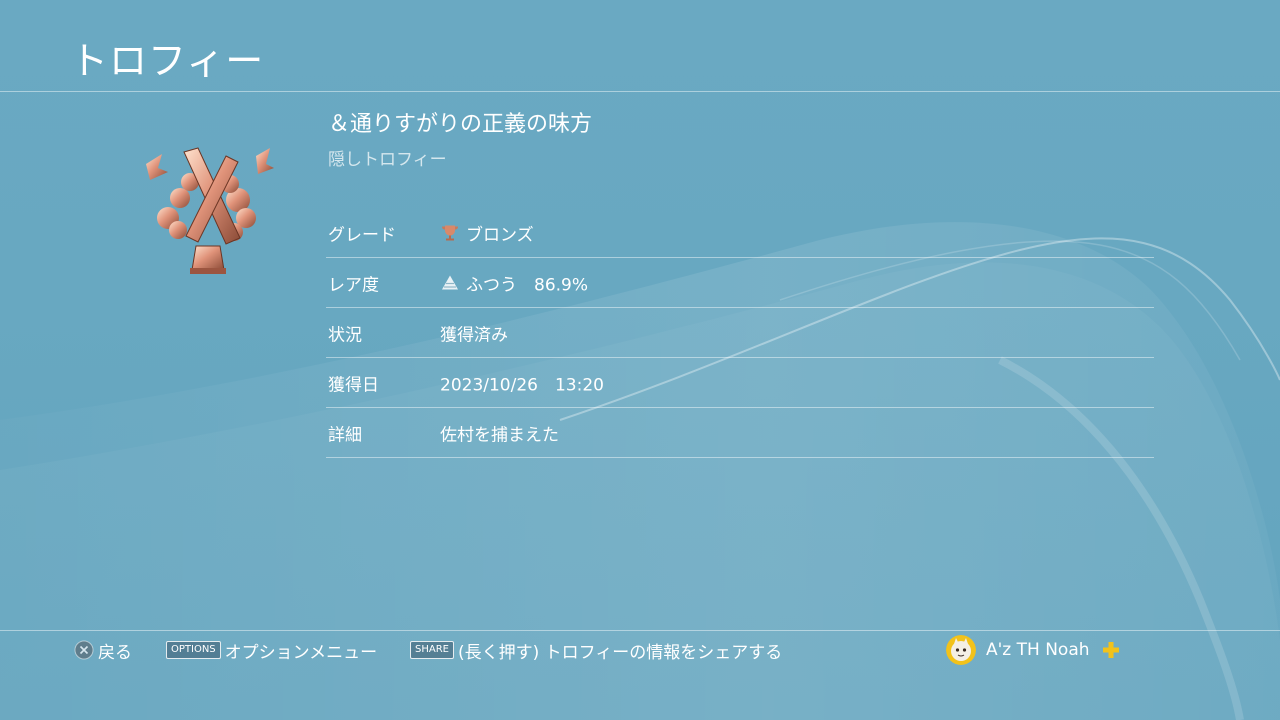 The width and height of the screenshot is (1280, 720). Describe the element at coordinates (167, 61) in the screenshot. I see `page-title: トロフィー` at that location.